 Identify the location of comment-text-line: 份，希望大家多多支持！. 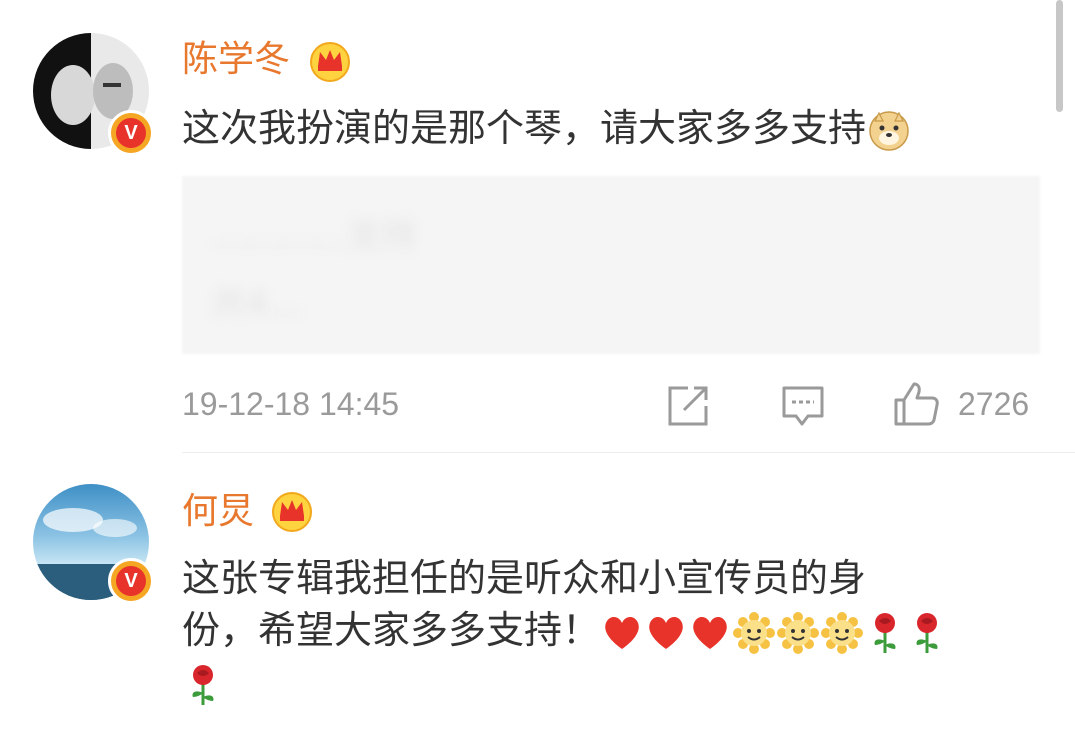
(612, 630).